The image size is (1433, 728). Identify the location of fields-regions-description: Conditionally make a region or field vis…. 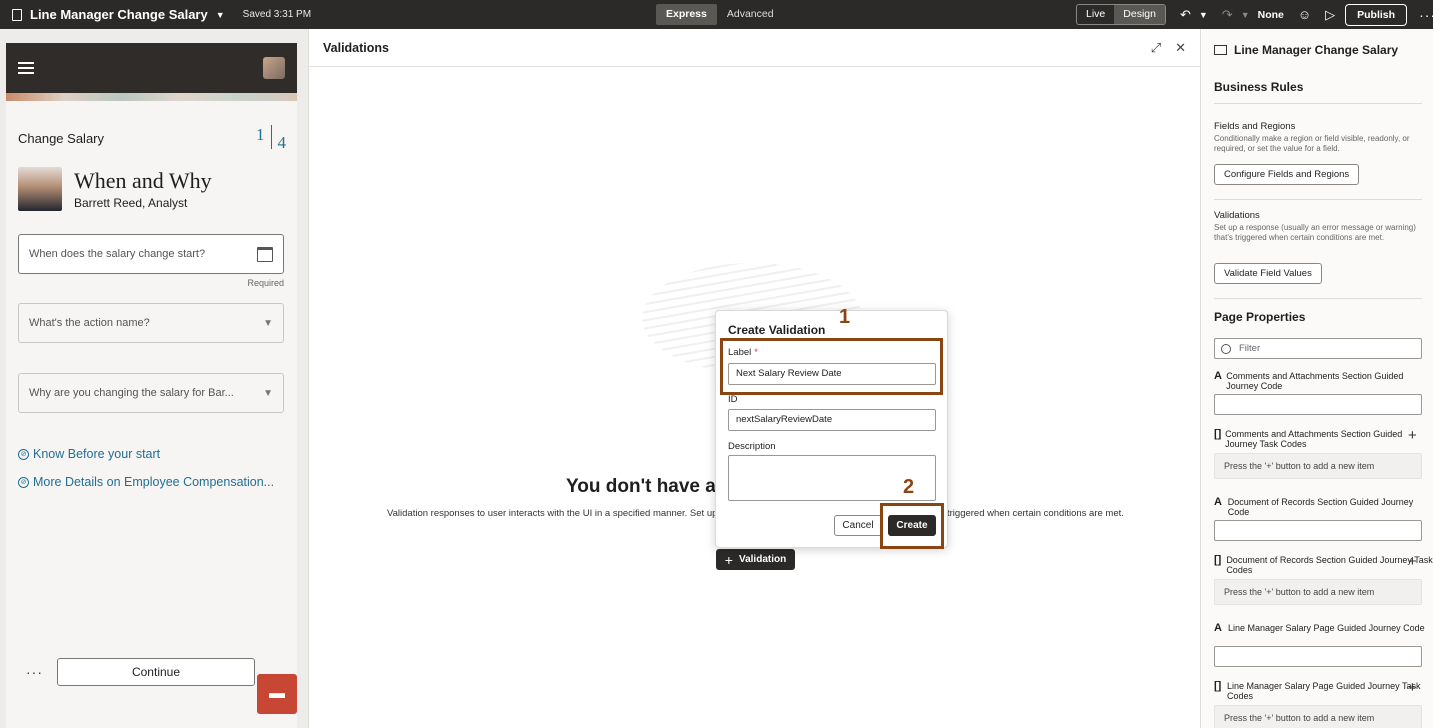
(1312, 143).